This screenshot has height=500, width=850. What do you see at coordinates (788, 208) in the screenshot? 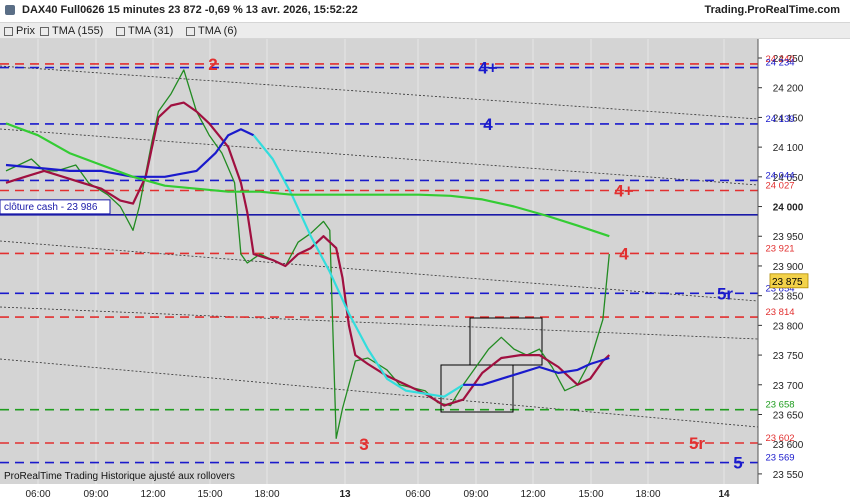
I see `y-tick-label: 24 000` at bounding box center [788, 208].